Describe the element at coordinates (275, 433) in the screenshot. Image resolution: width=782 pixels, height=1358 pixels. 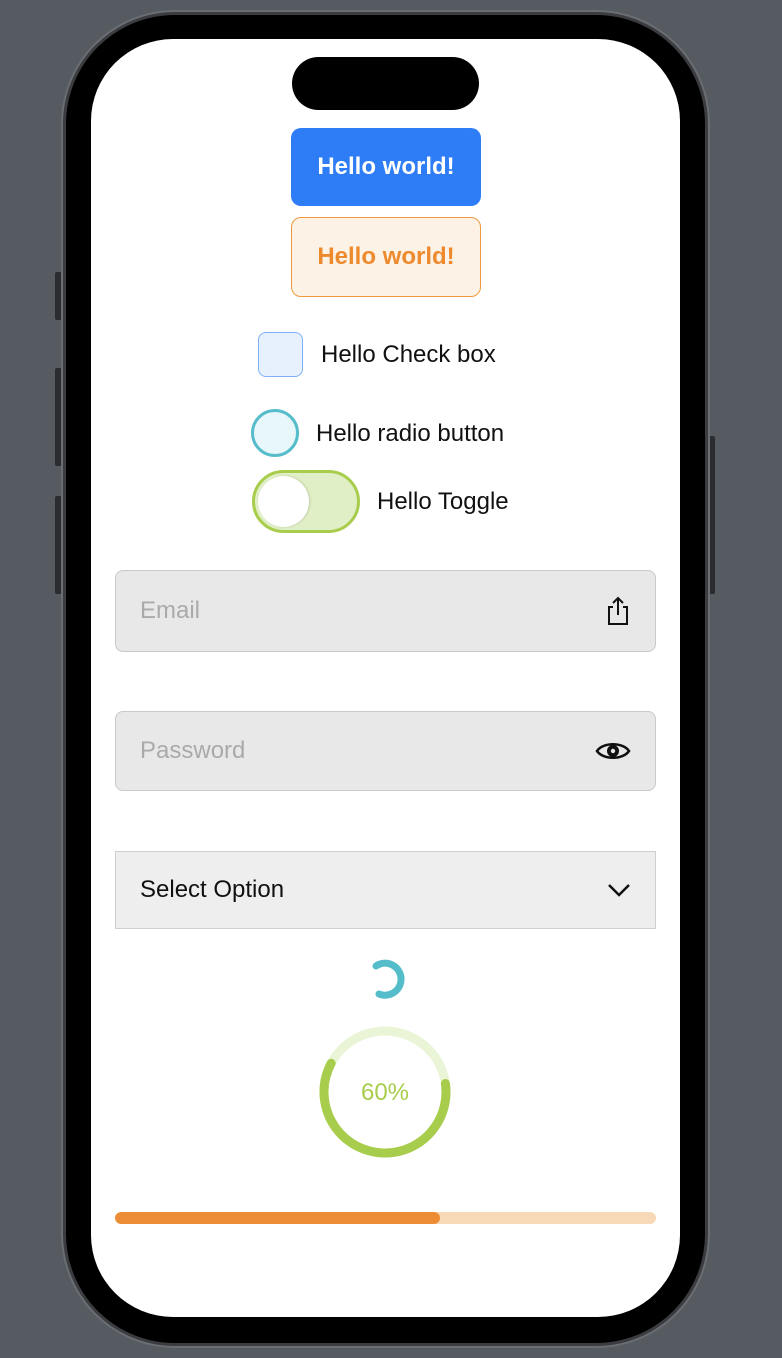
I see `radio-button` at that location.